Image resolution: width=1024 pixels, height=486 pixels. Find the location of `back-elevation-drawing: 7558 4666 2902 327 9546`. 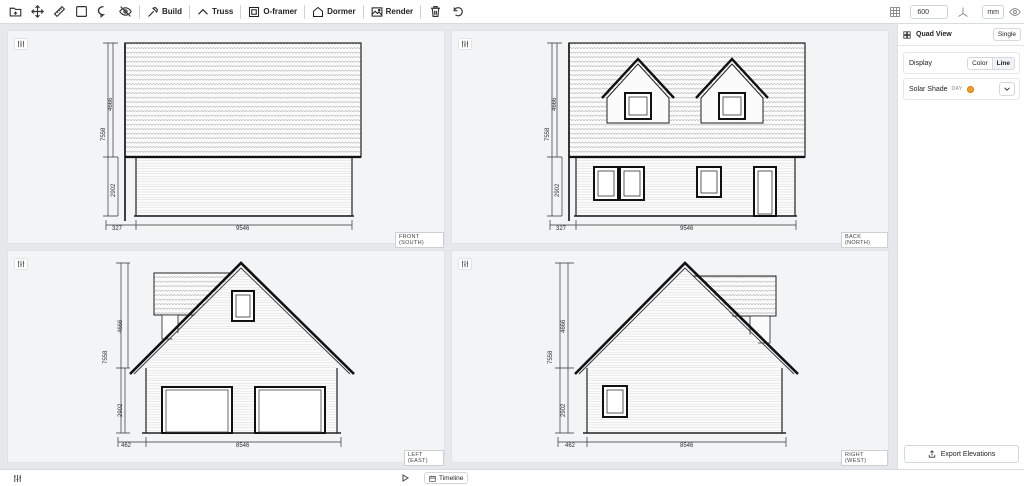

back-elevation-drawing: 7558 4666 2902 327 9546 is located at coordinates (675, 137).